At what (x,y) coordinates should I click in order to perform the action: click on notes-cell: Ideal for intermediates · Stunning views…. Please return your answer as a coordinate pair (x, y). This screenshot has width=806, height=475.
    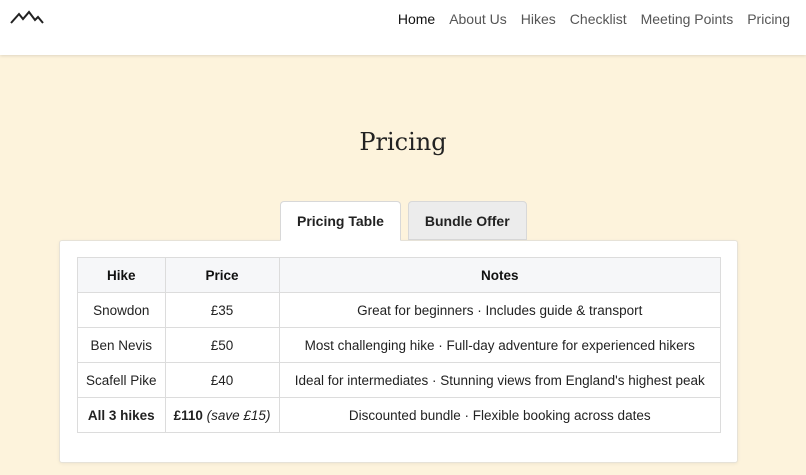
    Looking at the image, I should click on (500, 380).